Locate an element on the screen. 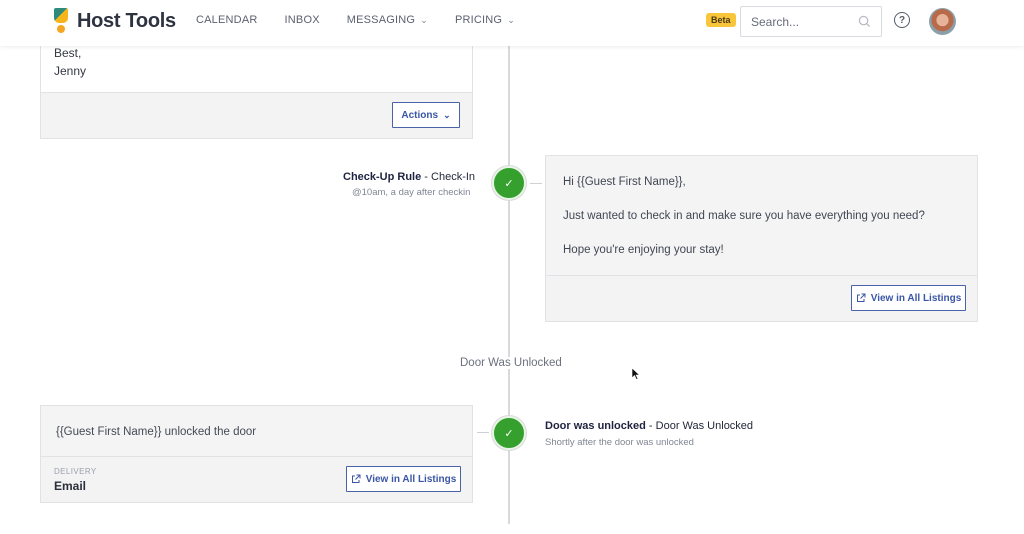 The image size is (1024, 534). section-label: Door Was Unlocked is located at coordinates (511, 363).